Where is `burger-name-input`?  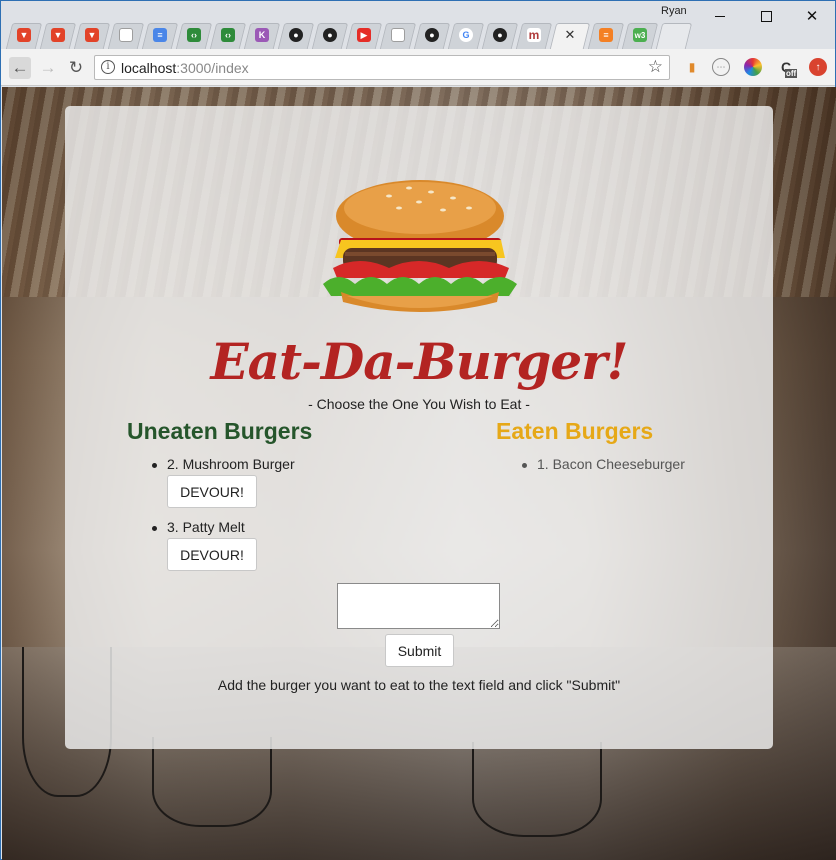 burger-name-input is located at coordinates (418, 606).